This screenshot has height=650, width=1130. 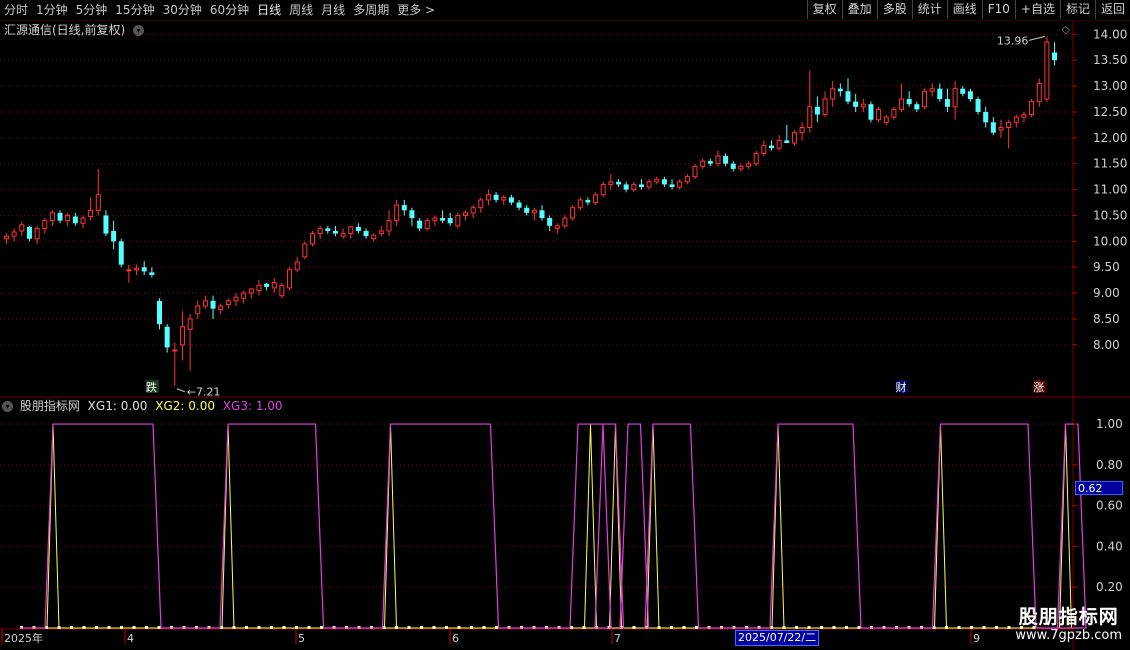 I want to click on tab-weekly: 周线, so click(x=301, y=10).